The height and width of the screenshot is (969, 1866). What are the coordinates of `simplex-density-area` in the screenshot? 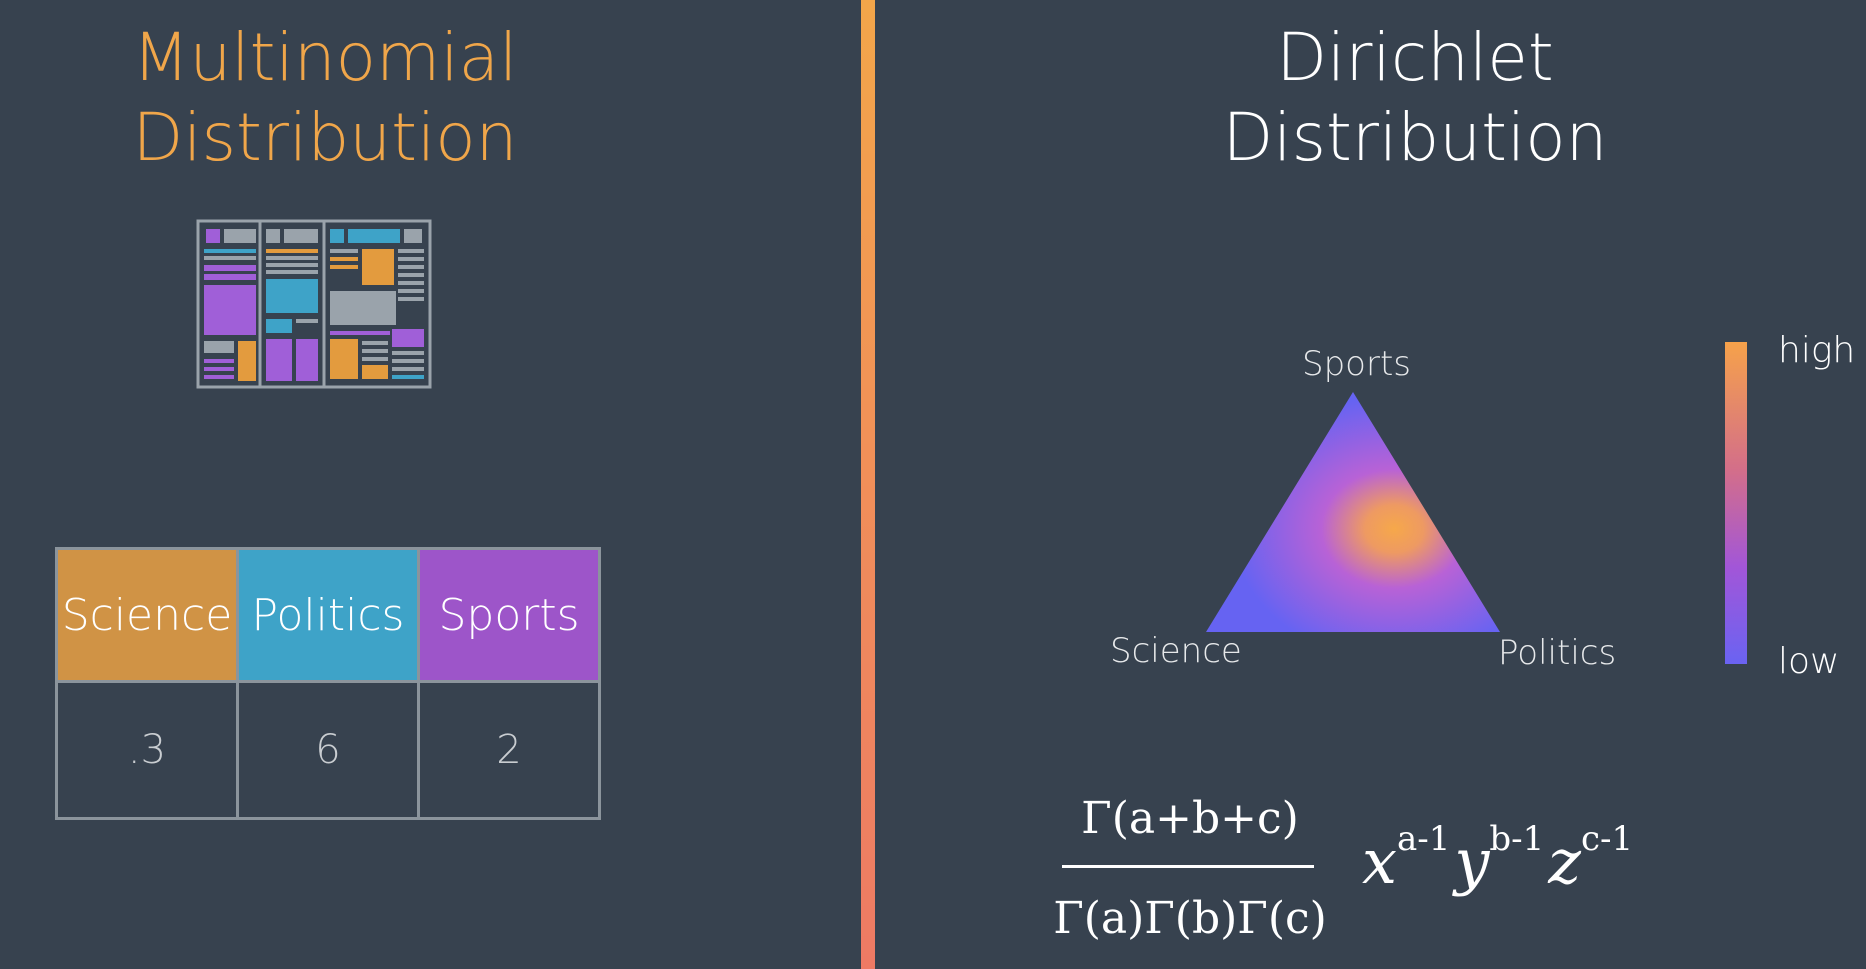 It's located at (1353, 512).